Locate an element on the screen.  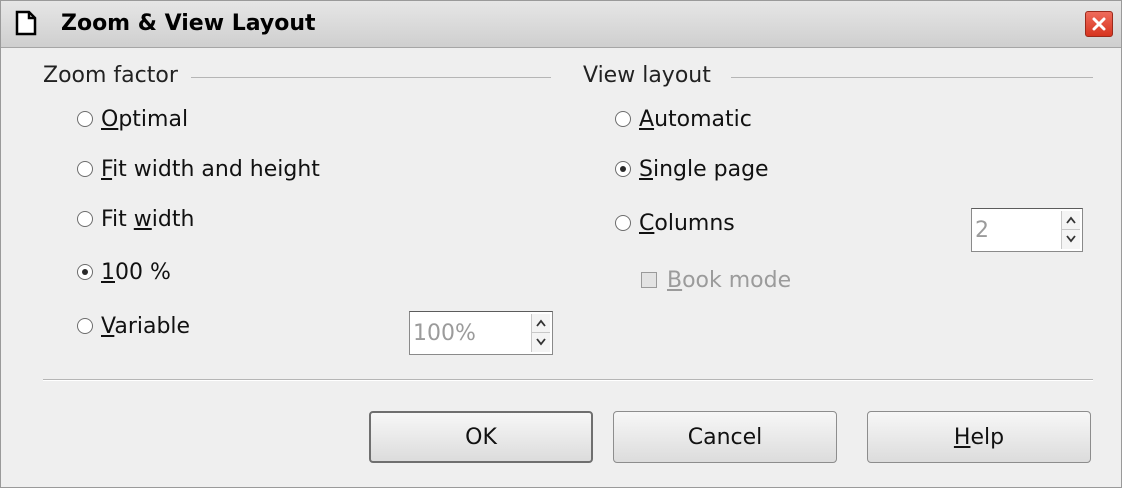
columns-spin-buttons is located at coordinates (1070, 230).